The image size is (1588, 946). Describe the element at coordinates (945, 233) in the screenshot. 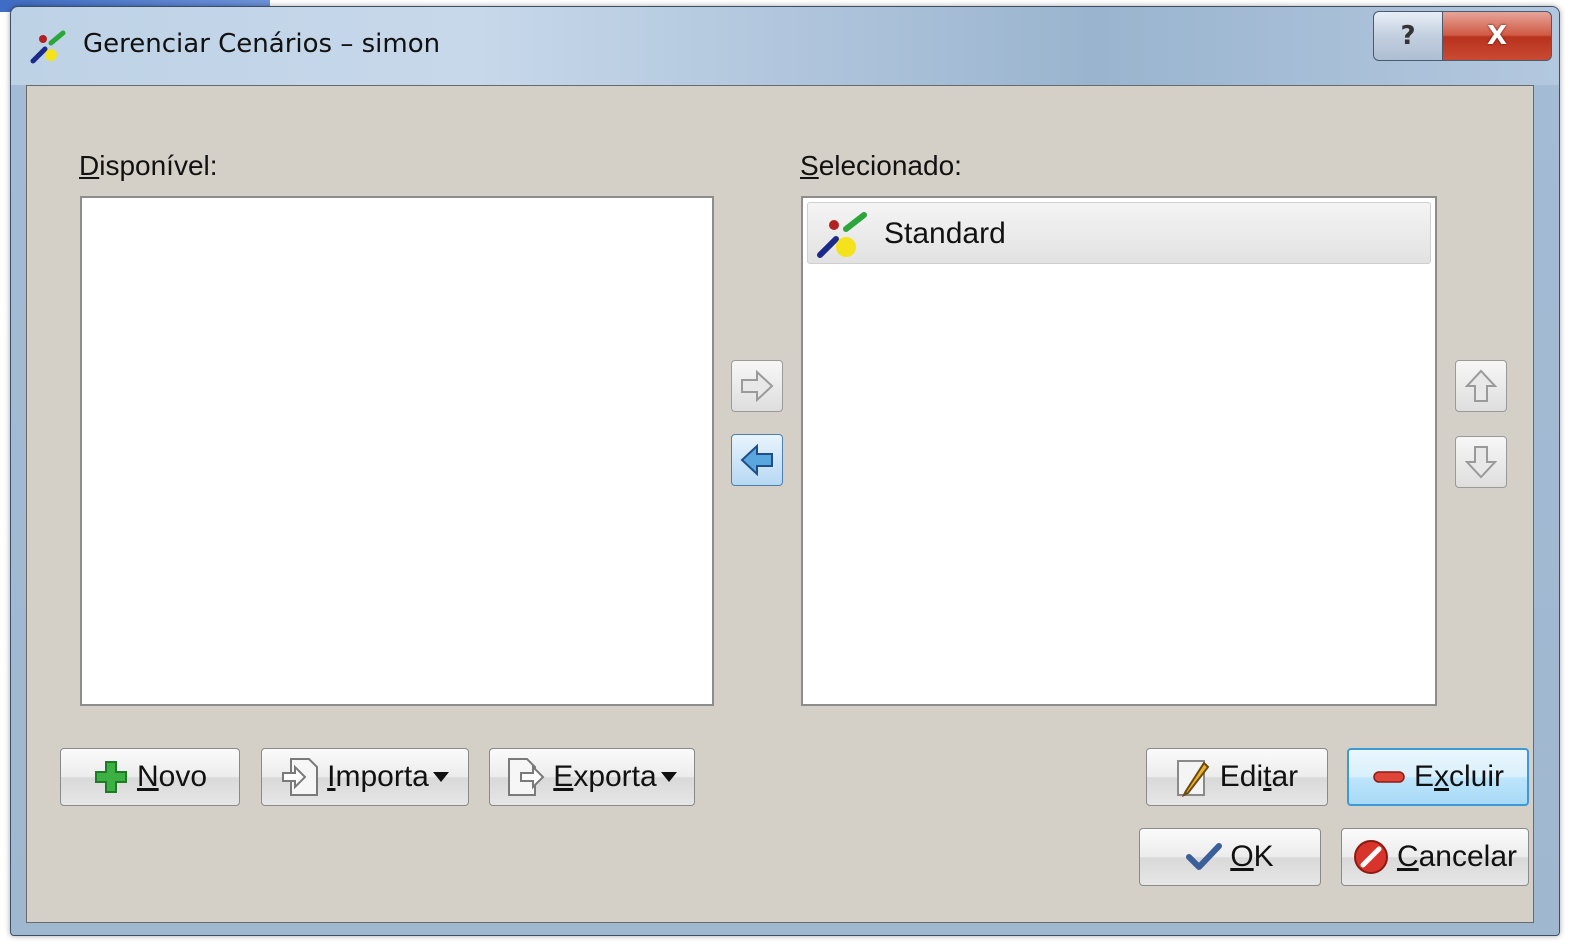

I see `list-item-label: Standard` at that location.